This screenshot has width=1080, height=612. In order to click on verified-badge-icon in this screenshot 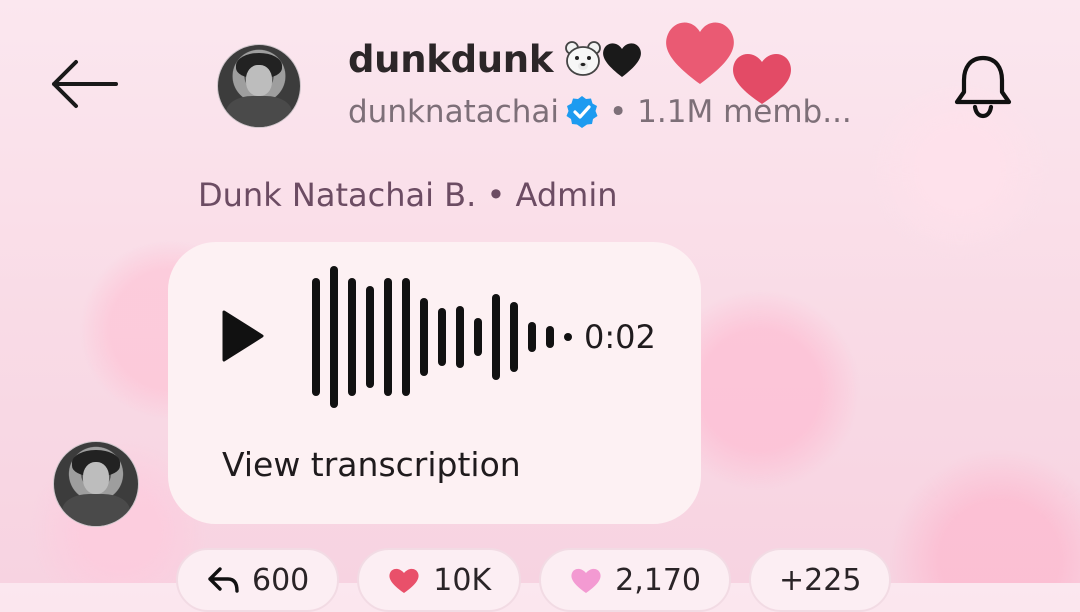, I will do `click(582, 112)`.